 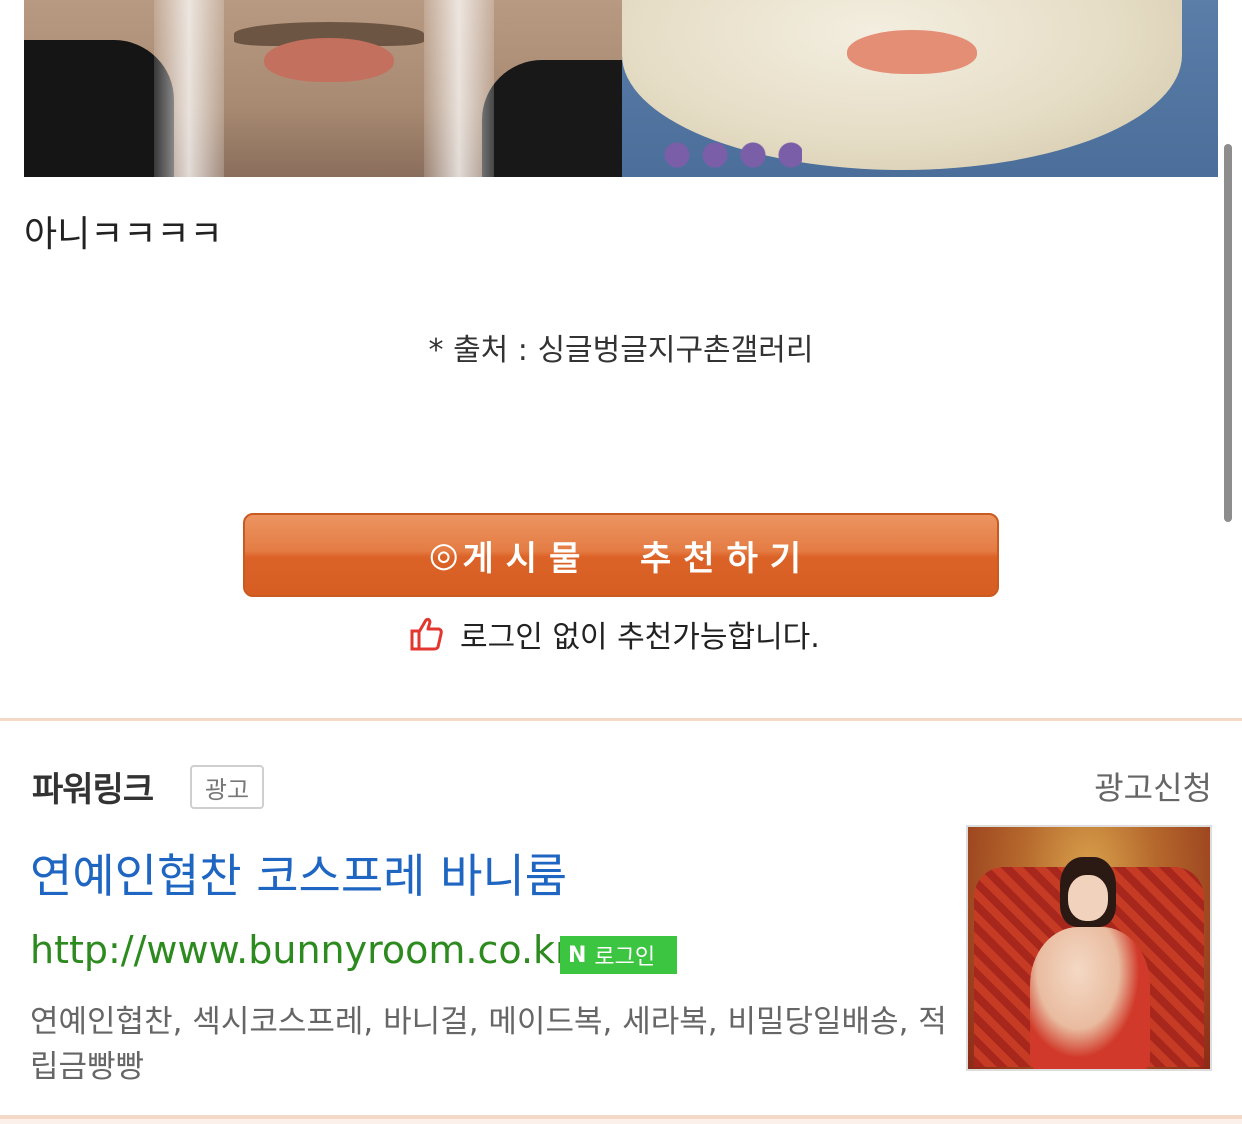 What do you see at coordinates (300, 950) in the screenshot?
I see `ad-url-link: http://www.bunnyroom.co.kr` at bounding box center [300, 950].